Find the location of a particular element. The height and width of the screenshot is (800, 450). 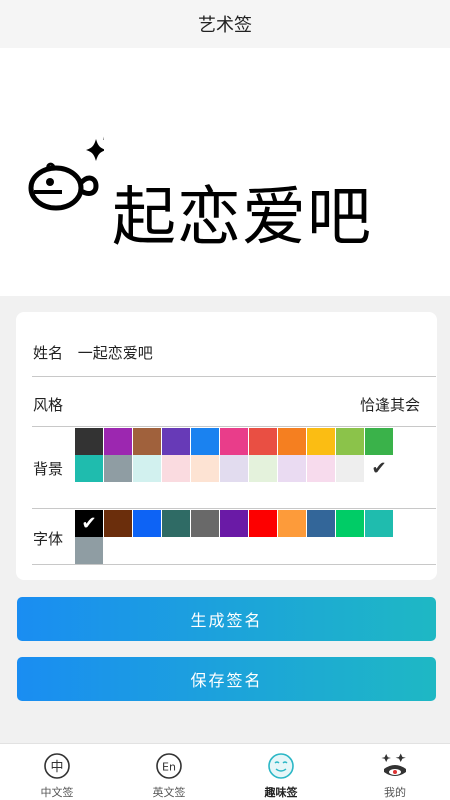

font-color-swatch: ✔ is located at coordinates (89, 523).